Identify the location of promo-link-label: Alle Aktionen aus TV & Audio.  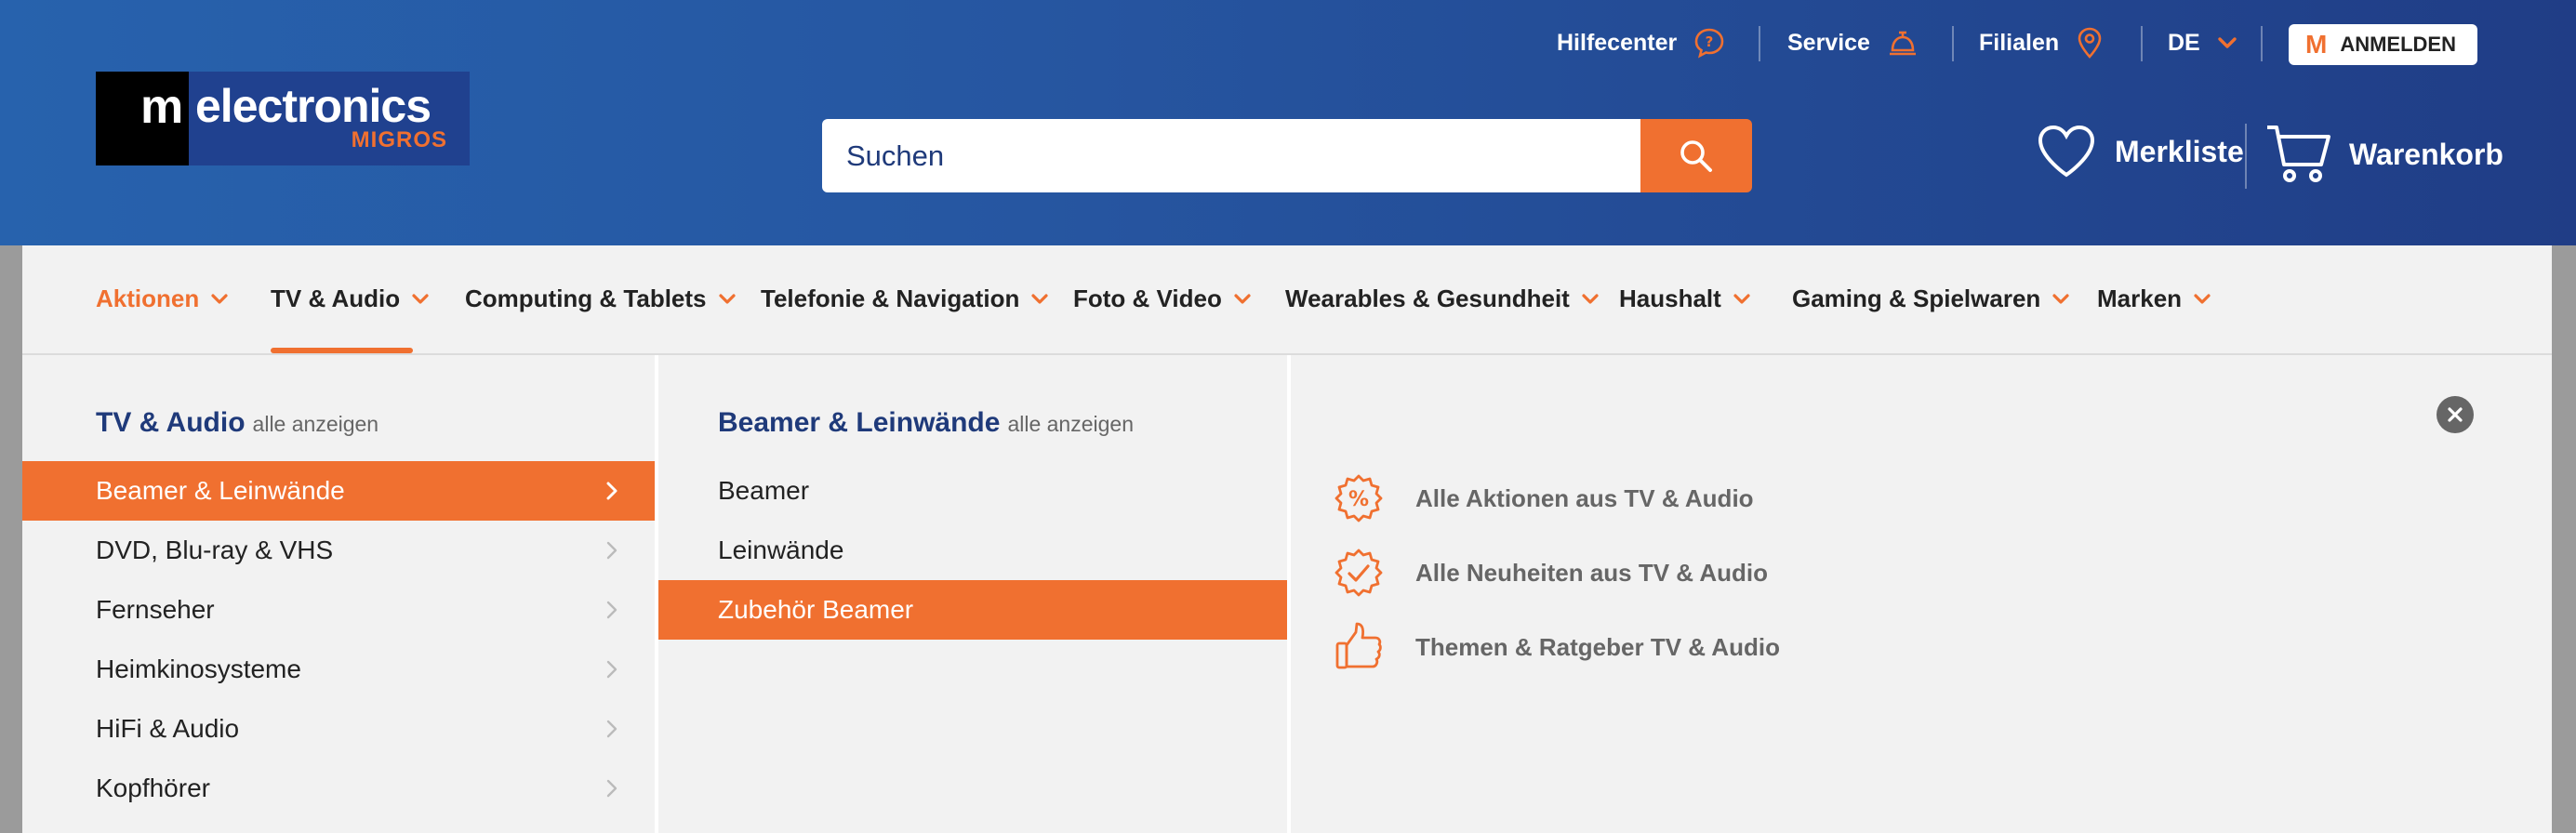
(1584, 498).